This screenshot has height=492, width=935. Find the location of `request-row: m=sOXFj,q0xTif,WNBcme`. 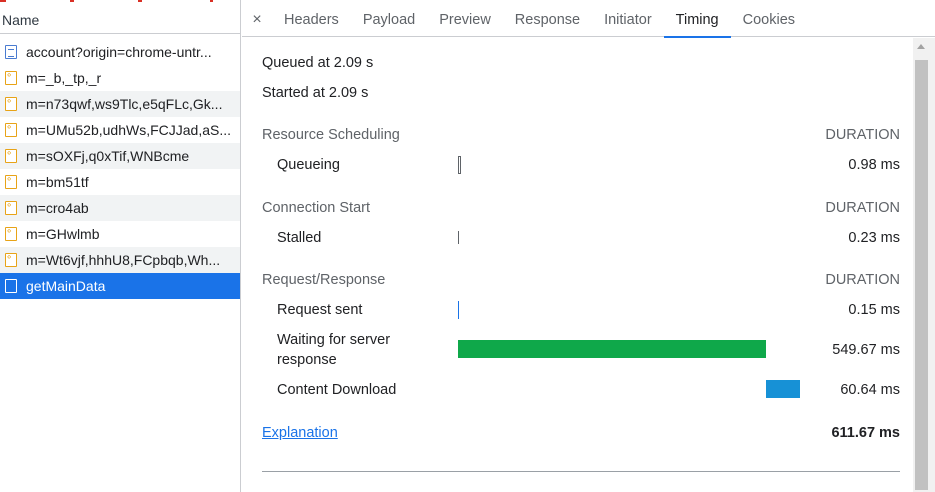

request-row: m=sOXFj,q0xTif,WNBcme is located at coordinates (120, 156).